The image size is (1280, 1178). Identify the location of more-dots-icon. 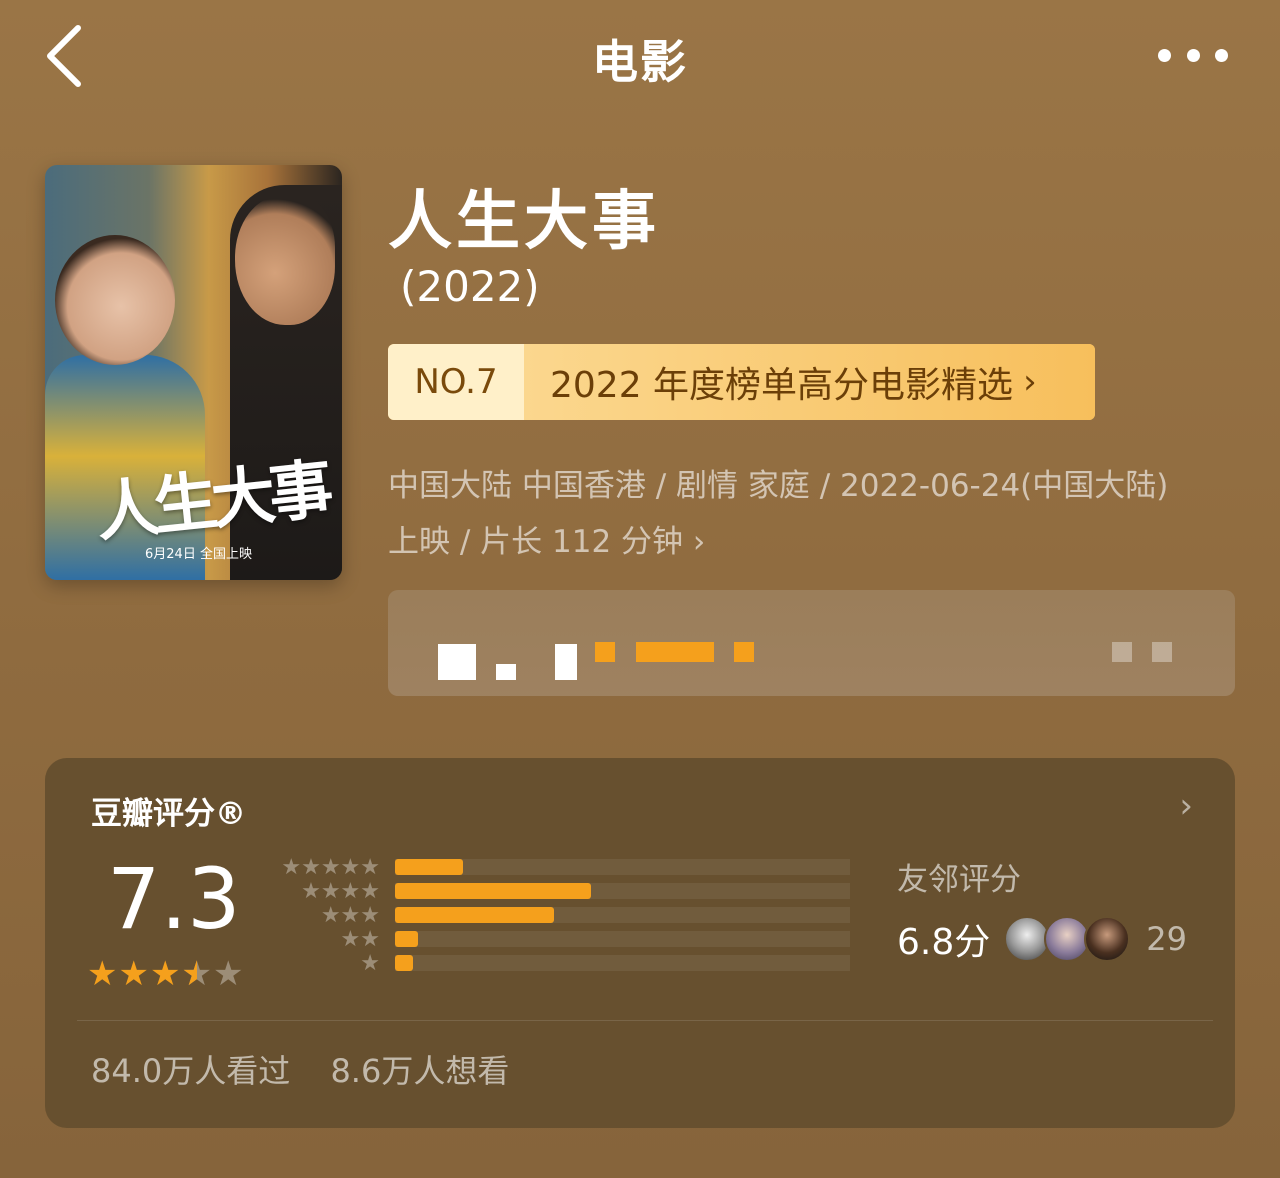
(1164, 55).